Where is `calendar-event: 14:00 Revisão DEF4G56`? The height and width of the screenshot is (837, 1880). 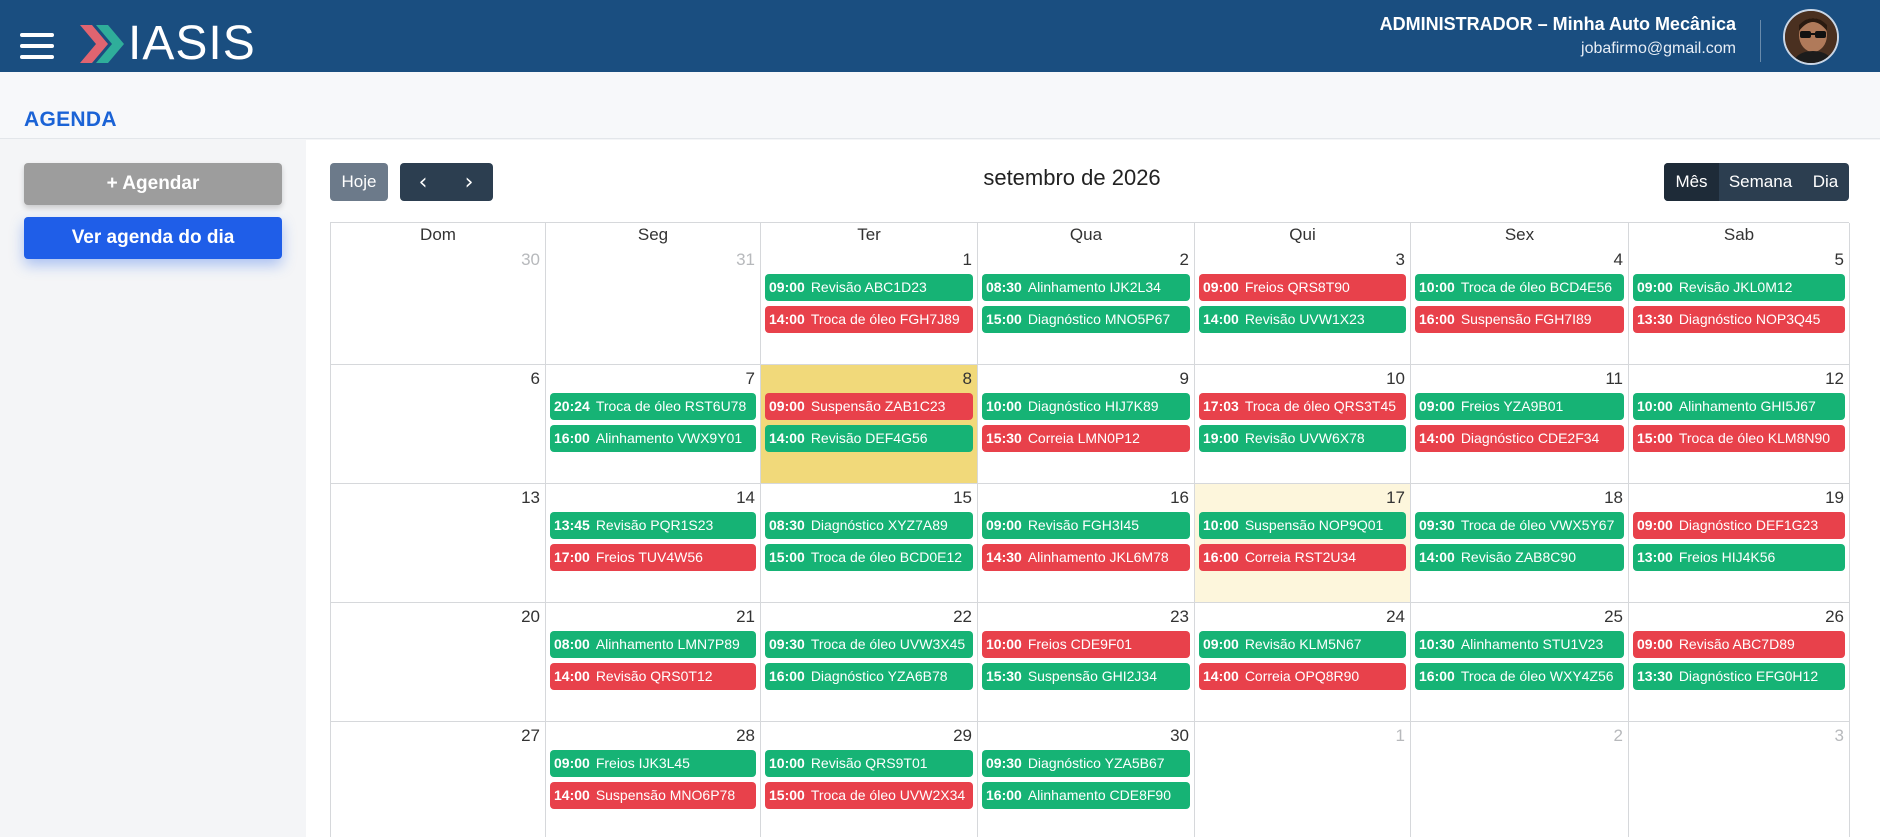 calendar-event: 14:00 Revisão DEF4G56 is located at coordinates (869, 438).